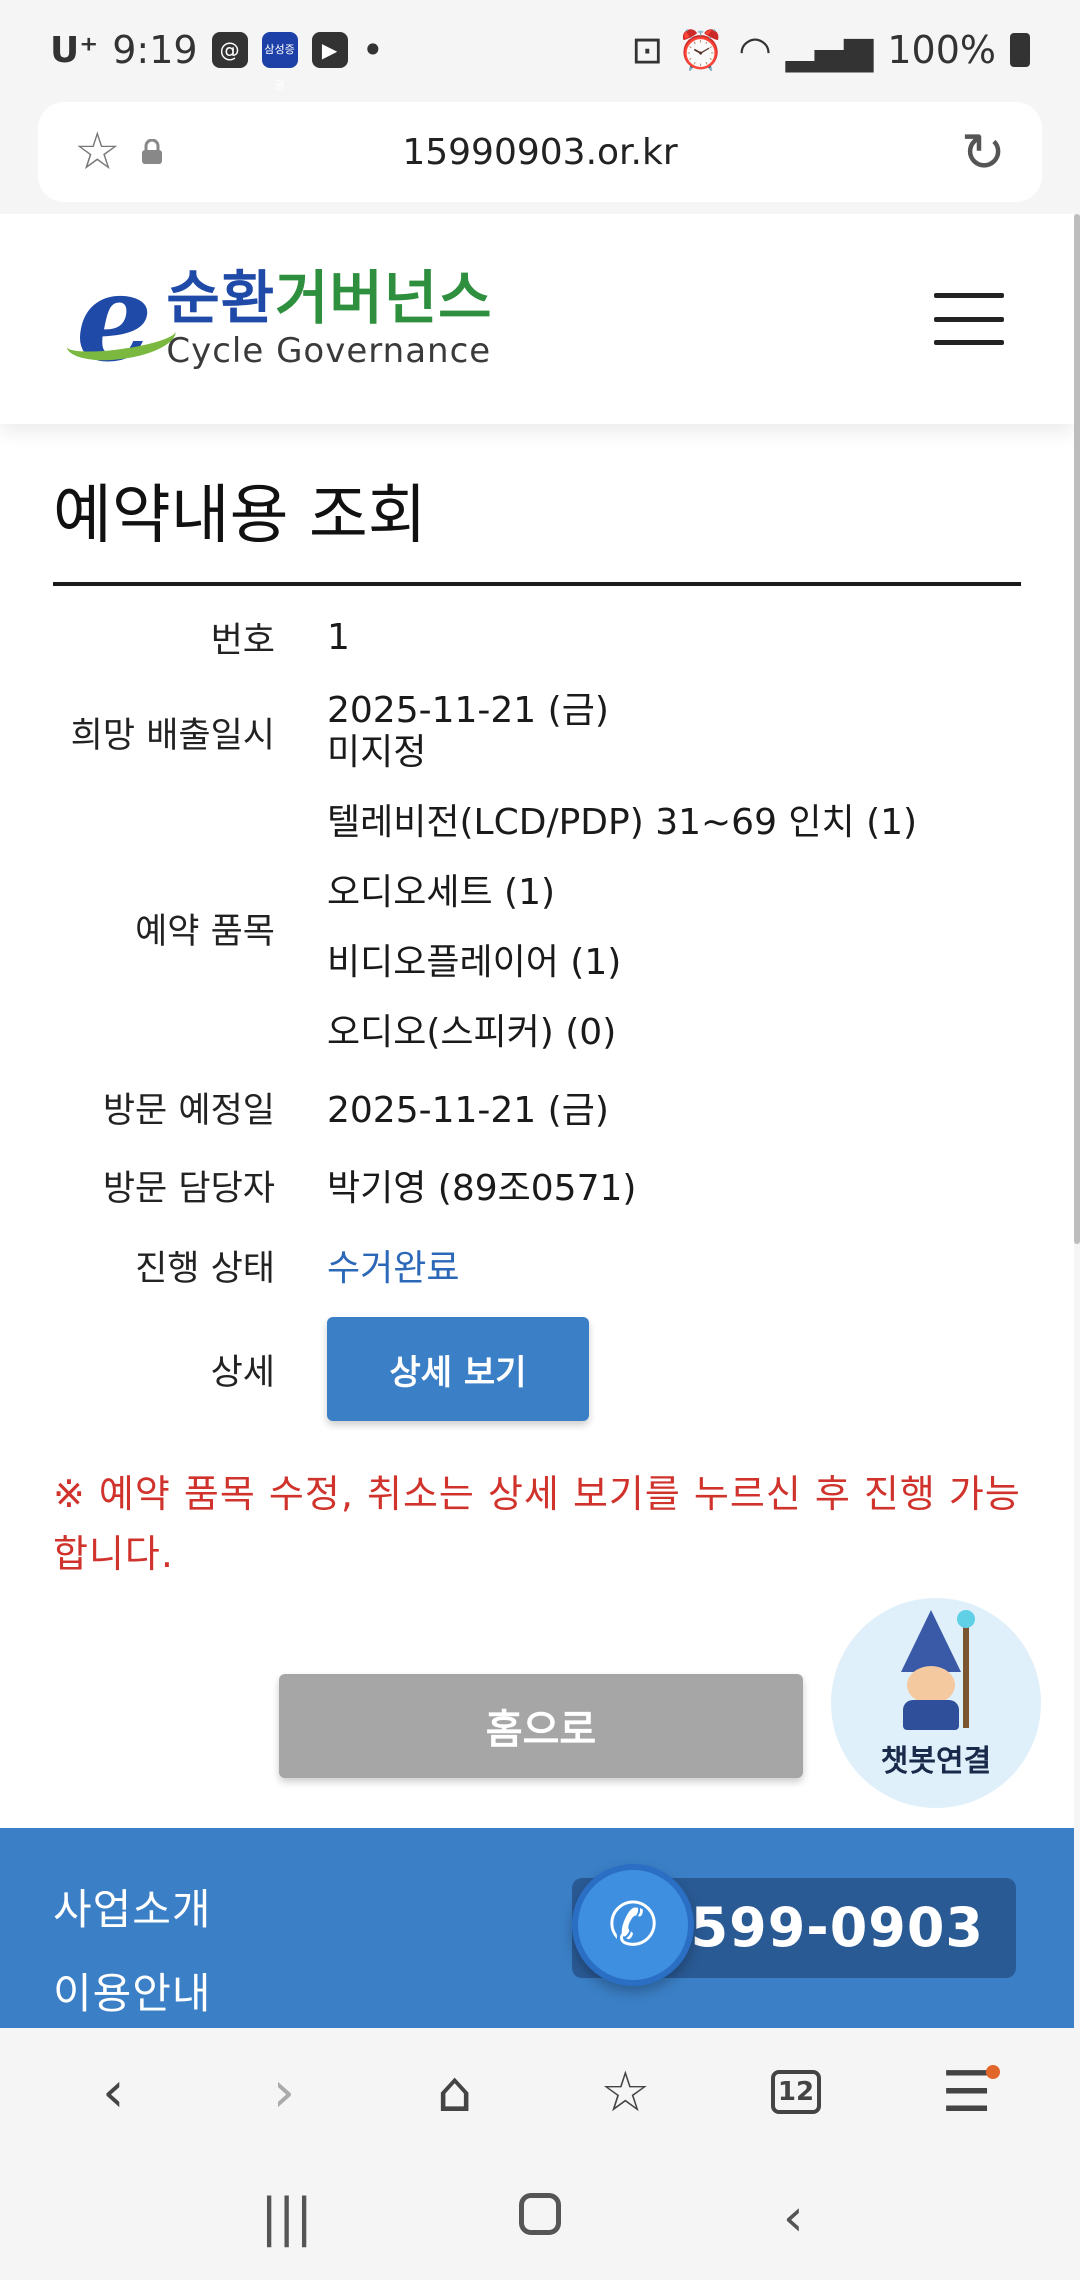 This screenshot has width=1080, height=2280. Describe the element at coordinates (338, 637) in the screenshot. I see `number-value: 1` at that location.